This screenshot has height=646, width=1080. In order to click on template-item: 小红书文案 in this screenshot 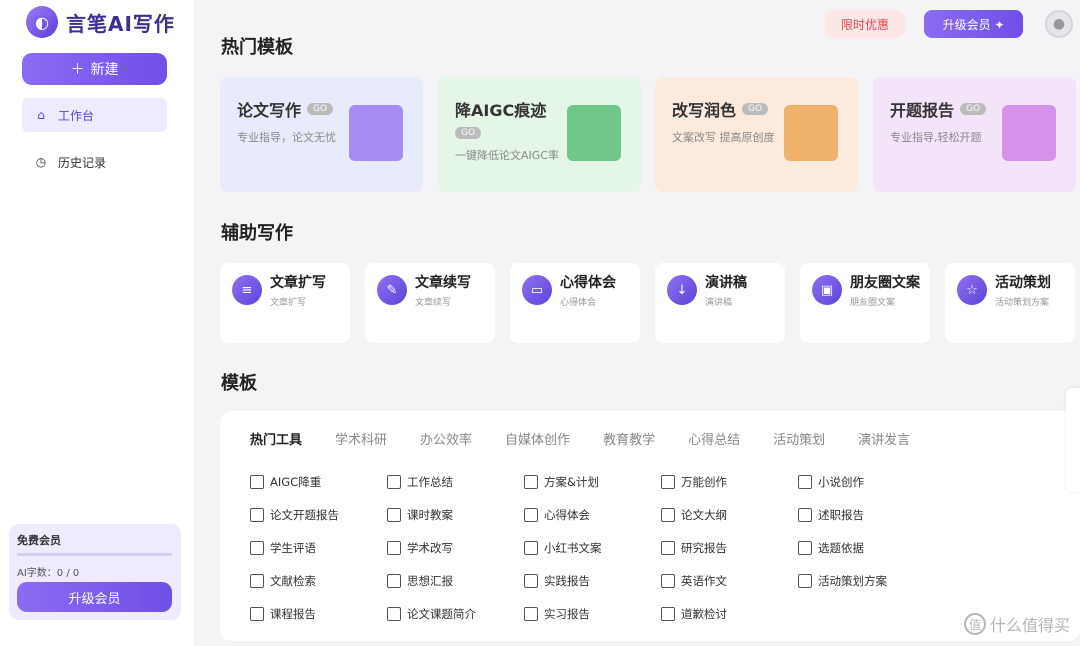, I will do `click(592, 548)`.